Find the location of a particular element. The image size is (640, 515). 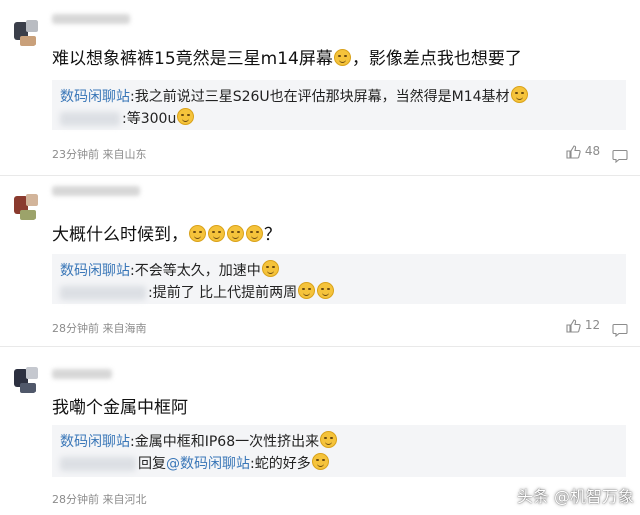

like-count: 48 is located at coordinates (592, 151).